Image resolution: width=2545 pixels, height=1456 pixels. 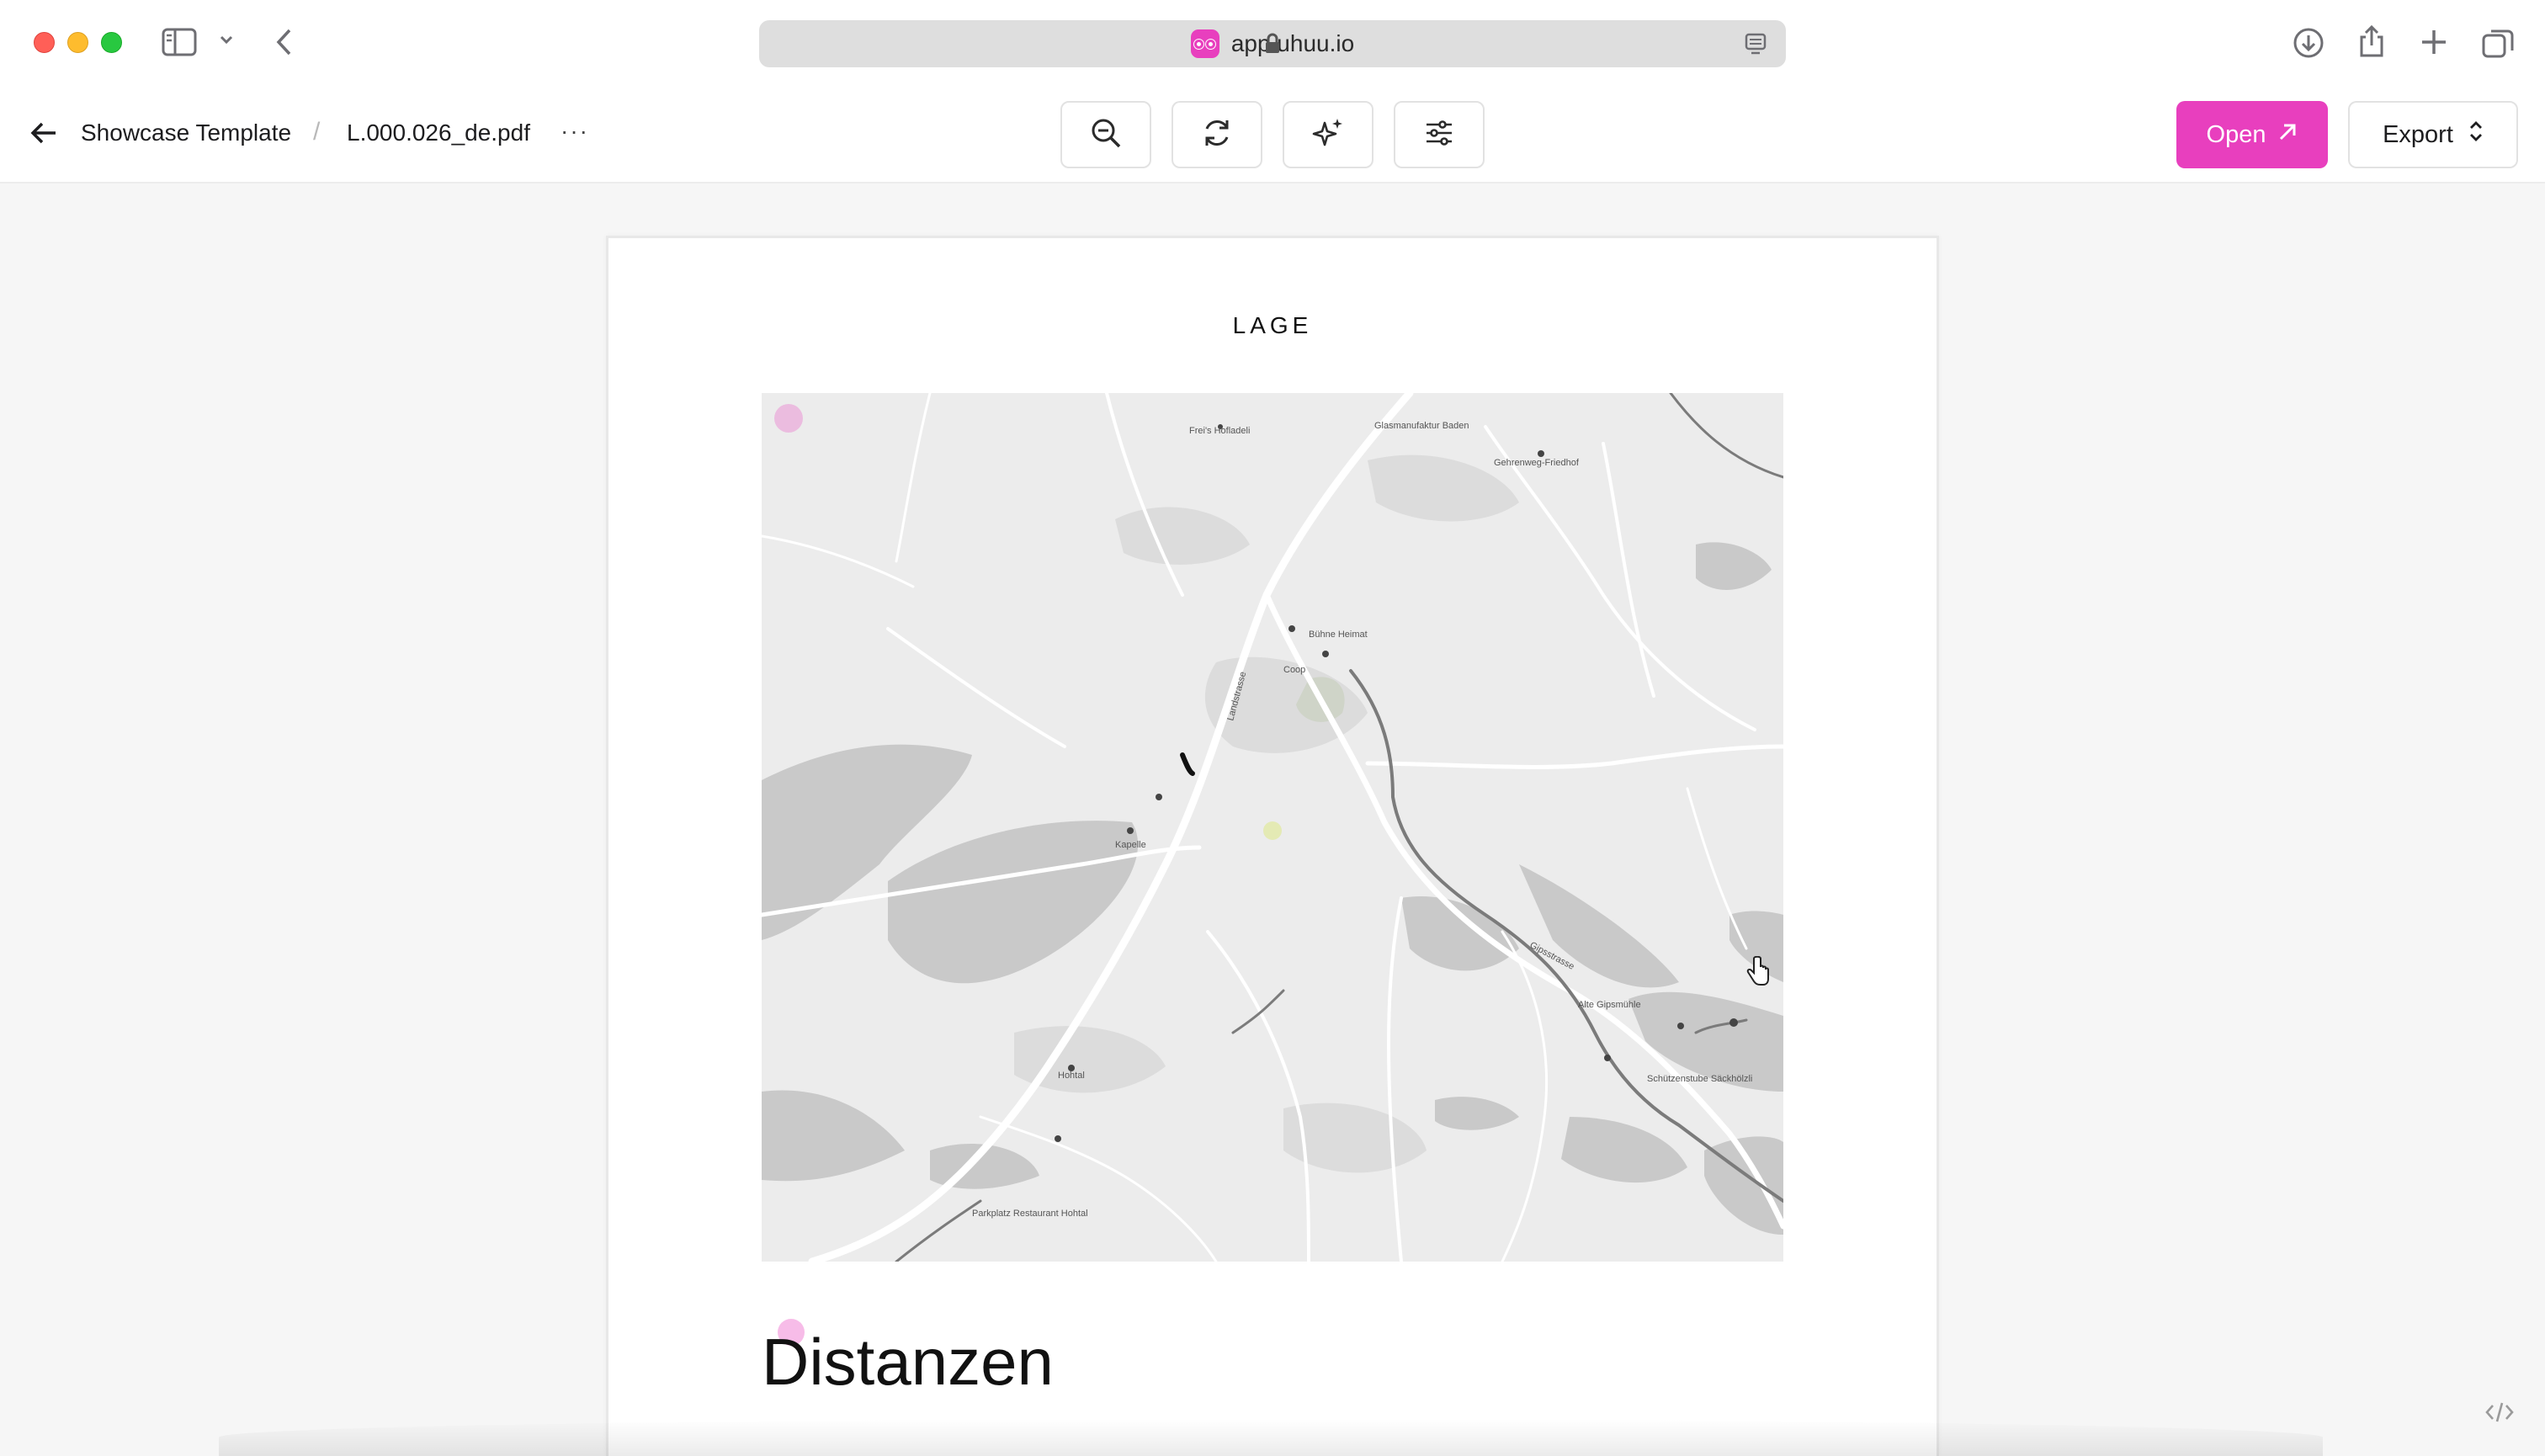 I want to click on export-button-label: Export, so click(x=2418, y=134).